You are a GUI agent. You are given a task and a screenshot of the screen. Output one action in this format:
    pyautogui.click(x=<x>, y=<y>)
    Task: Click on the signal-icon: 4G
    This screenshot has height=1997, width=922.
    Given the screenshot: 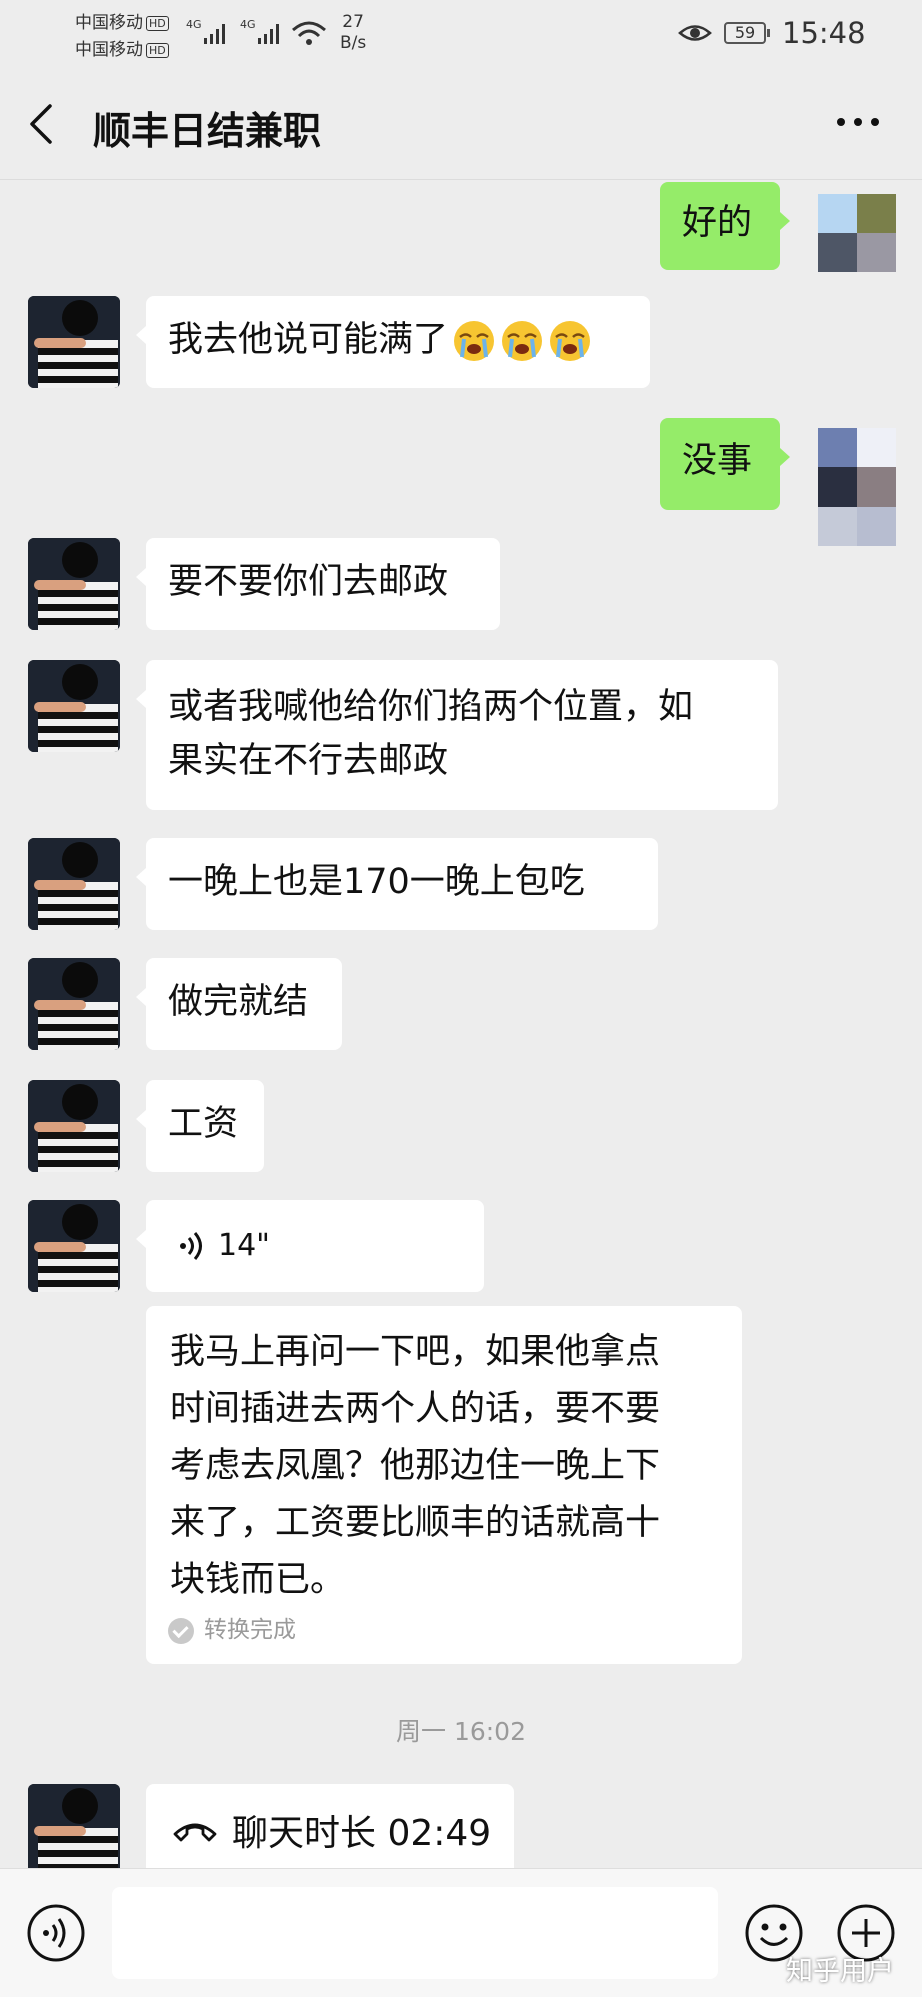 What is the action you would take?
    pyautogui.click(x=205, y=31)
    